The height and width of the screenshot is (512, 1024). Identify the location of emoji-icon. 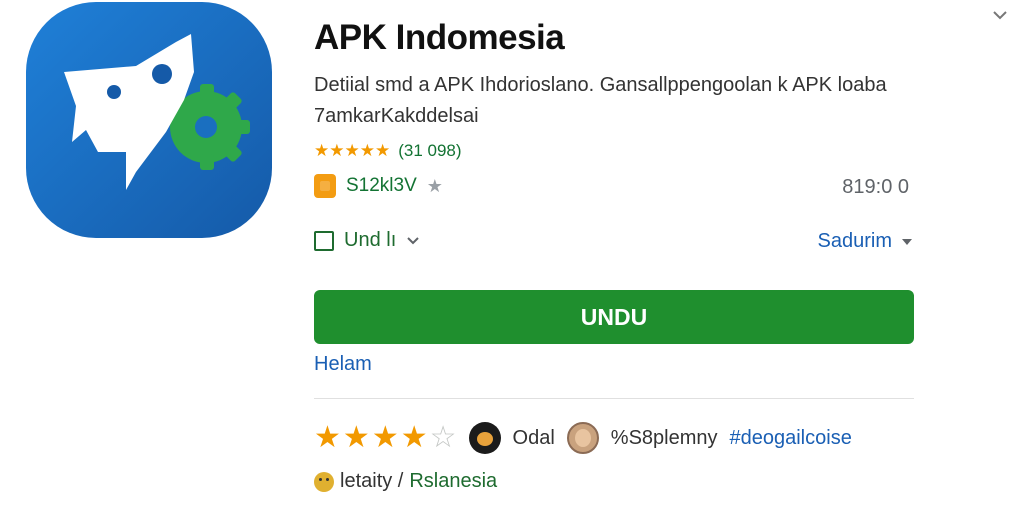
(324, 481).